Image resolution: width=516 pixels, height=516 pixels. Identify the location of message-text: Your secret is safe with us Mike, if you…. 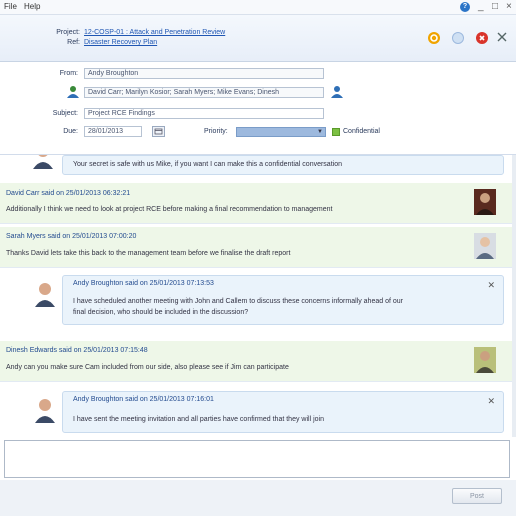
(207, 164).